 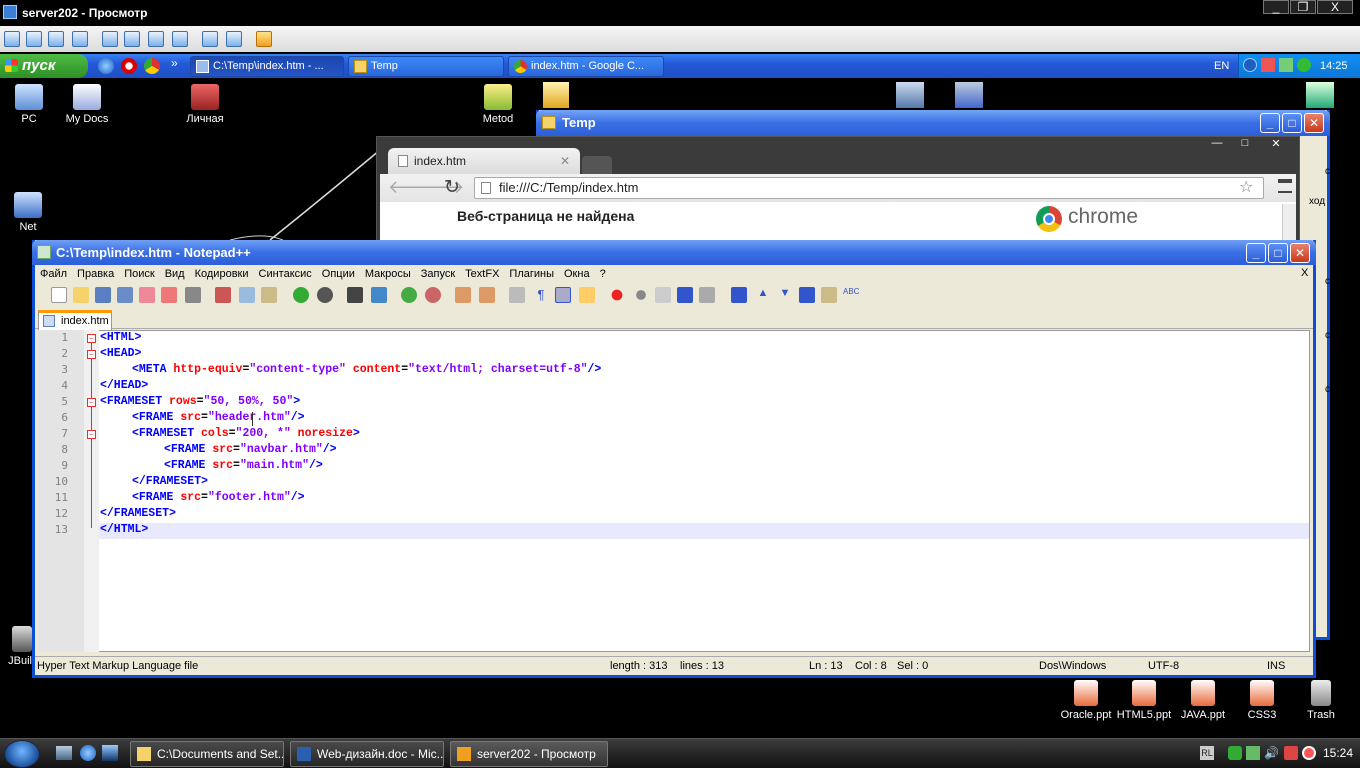 What do you see at coordinates (205, 104) in the screenshot?
I see `desktop-icon-personal: Личная` at bounding box center [205, 104].